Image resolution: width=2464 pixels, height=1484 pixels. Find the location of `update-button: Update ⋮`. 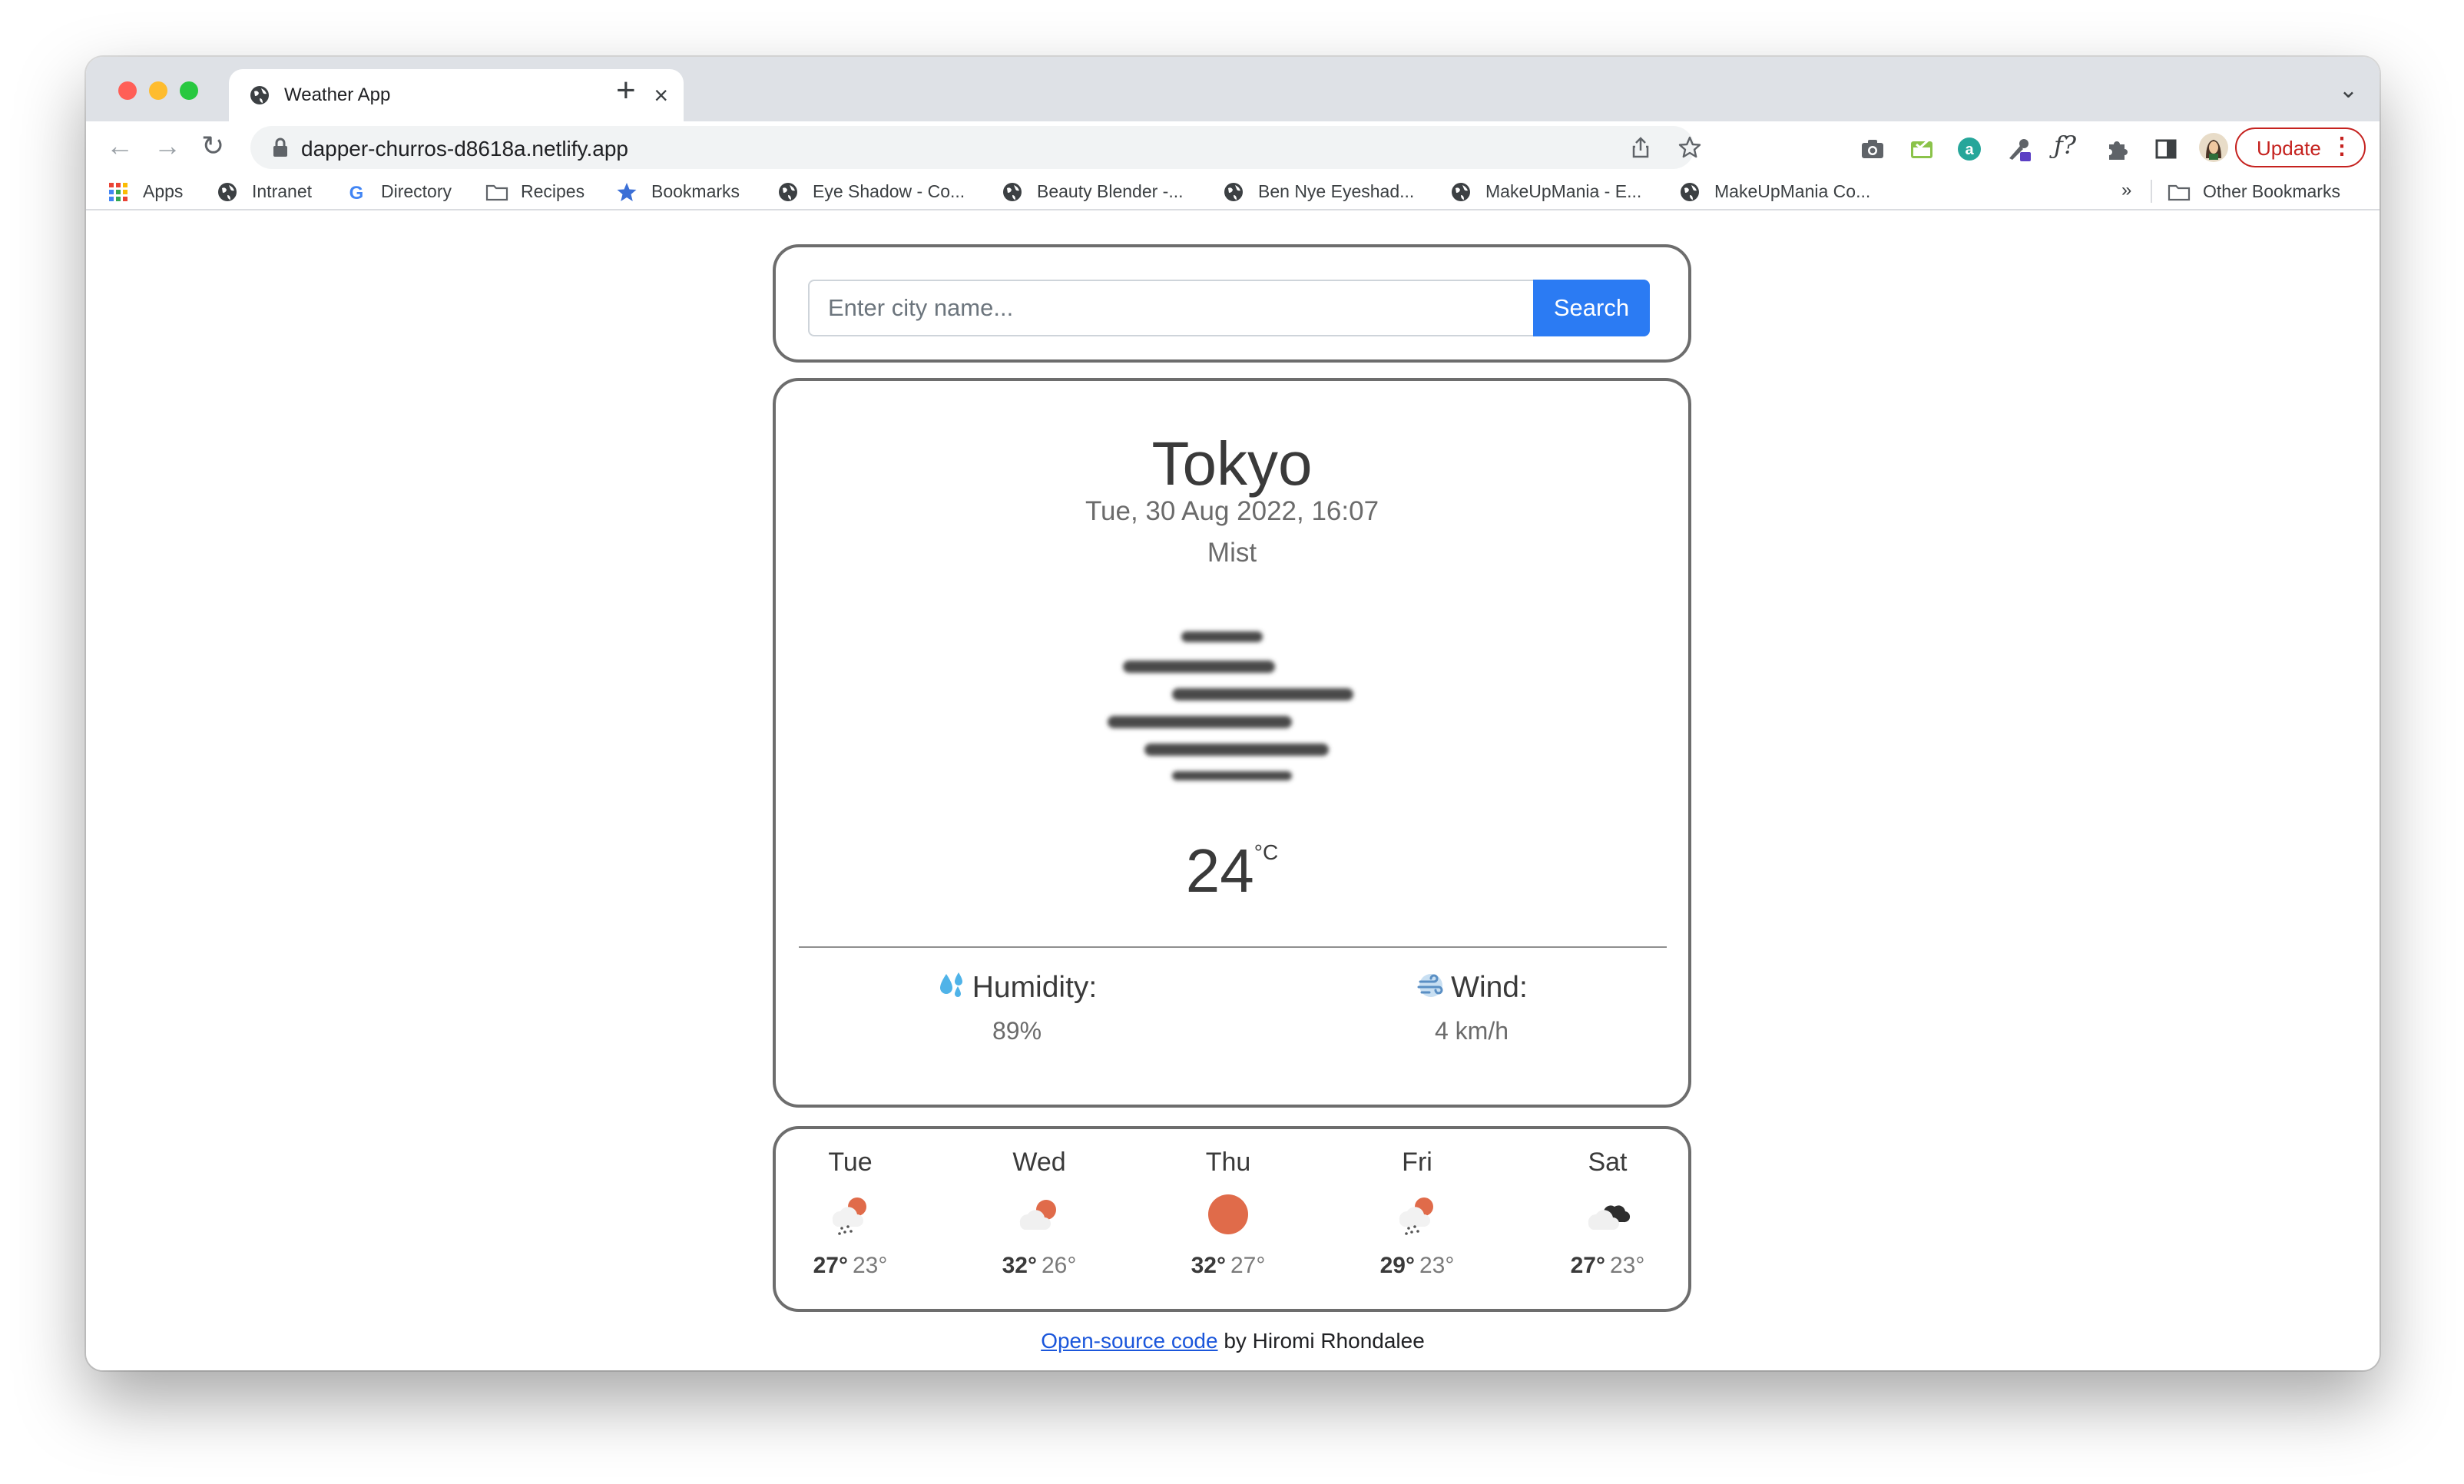

update-button: Update ⋮ is located at coordinates (2300, 147).